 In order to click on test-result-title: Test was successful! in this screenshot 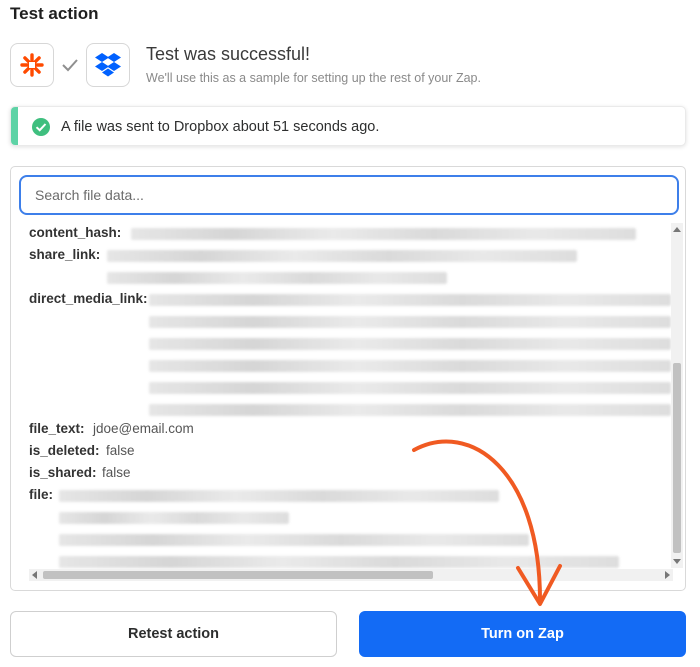, I will do `click(228, 54)`.